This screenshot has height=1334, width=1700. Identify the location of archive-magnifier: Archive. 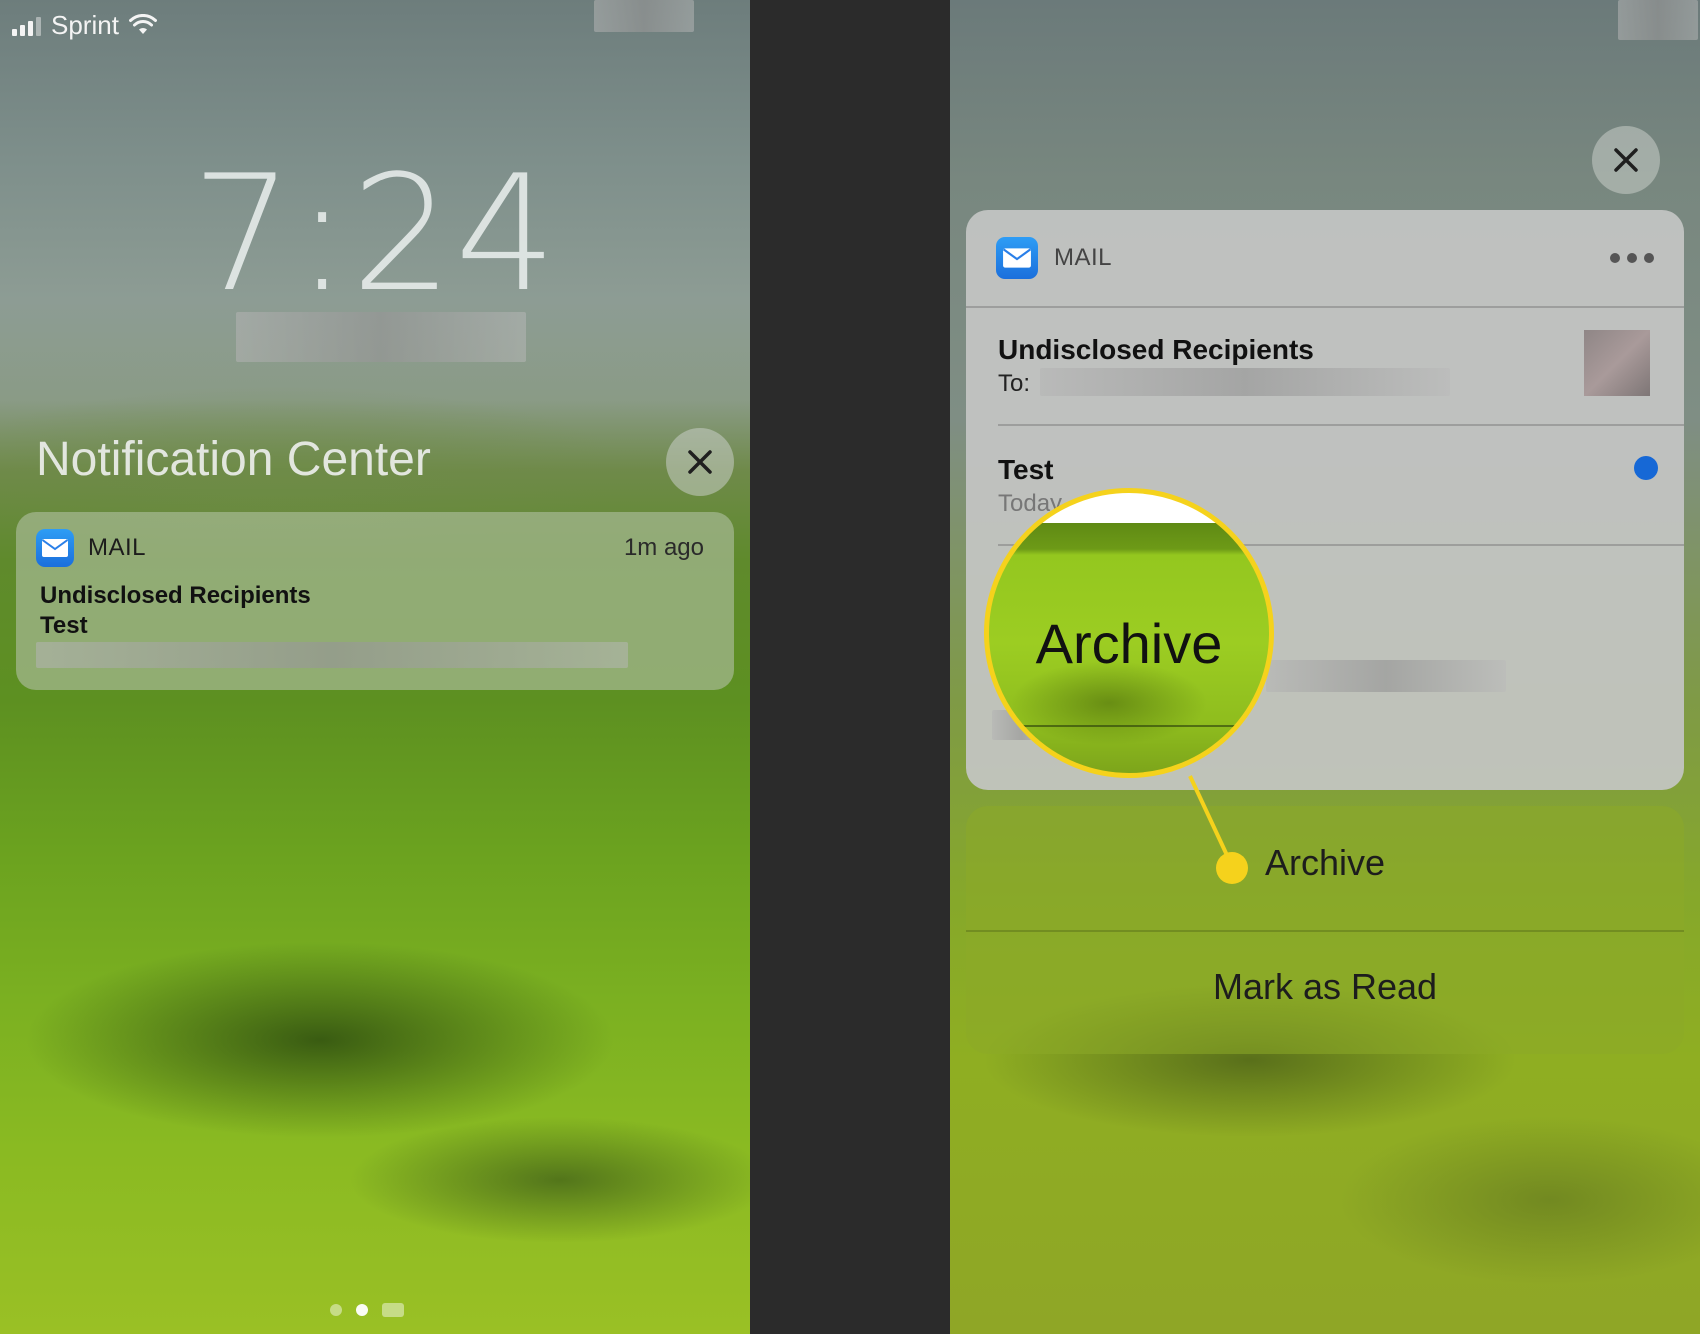
(1129, 633).